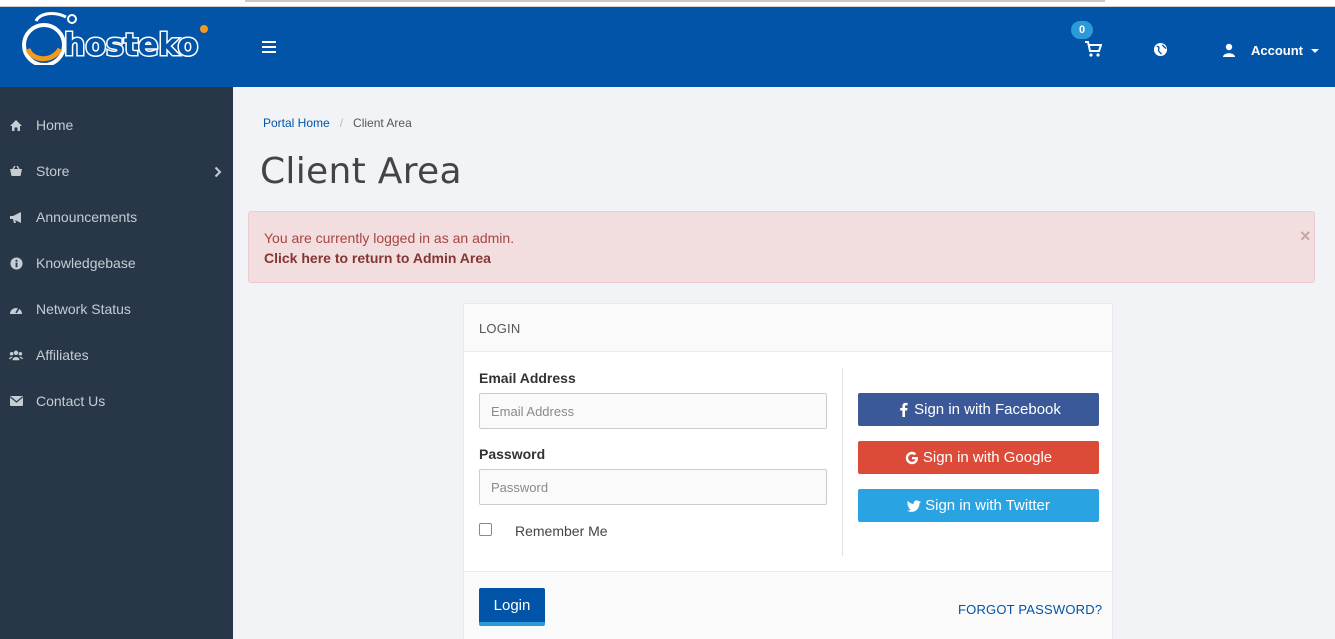 The height and width of the screenshot is (639, 1335). I want to click on login-button: Login, so click(512, 607).